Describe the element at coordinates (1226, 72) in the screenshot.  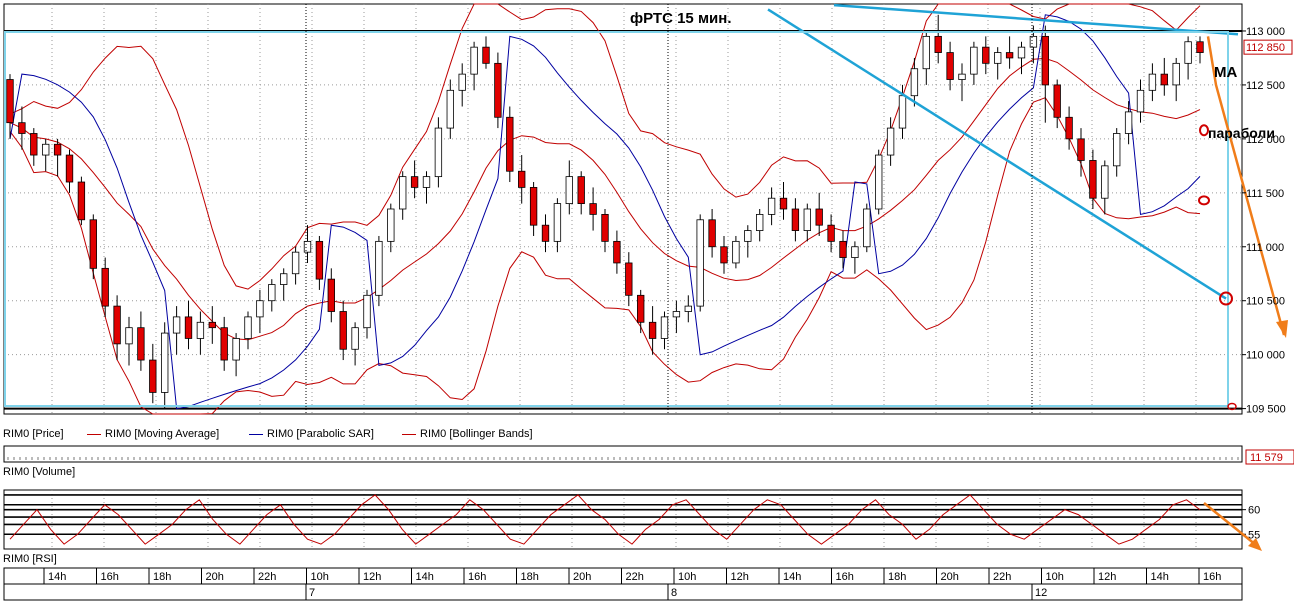
I see `ma-annotation: MA` at that location.